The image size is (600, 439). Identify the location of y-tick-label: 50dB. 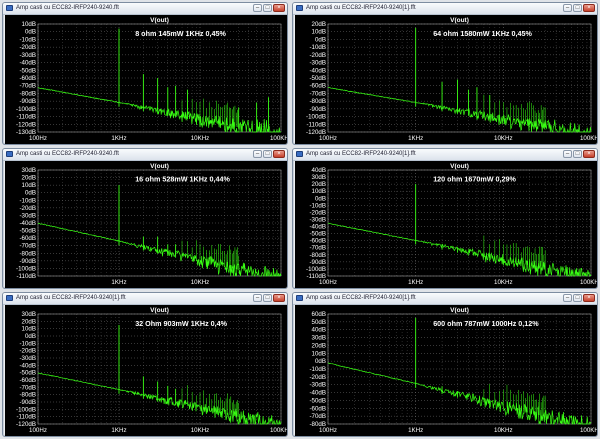
(319, 322).